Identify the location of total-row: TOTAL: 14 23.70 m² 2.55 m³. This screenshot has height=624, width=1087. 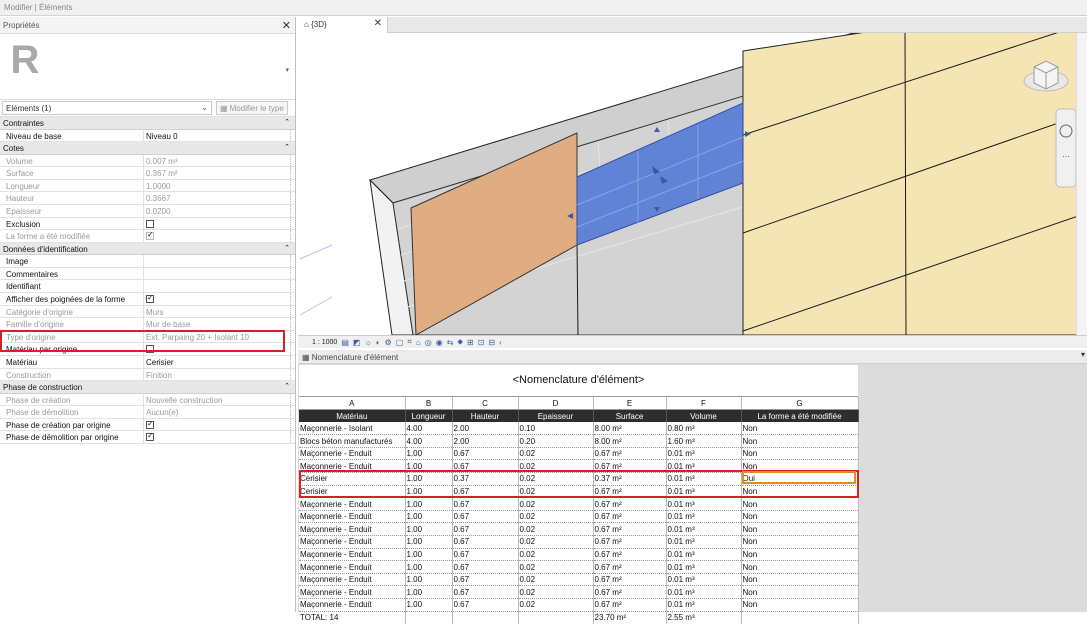
(579, 617).